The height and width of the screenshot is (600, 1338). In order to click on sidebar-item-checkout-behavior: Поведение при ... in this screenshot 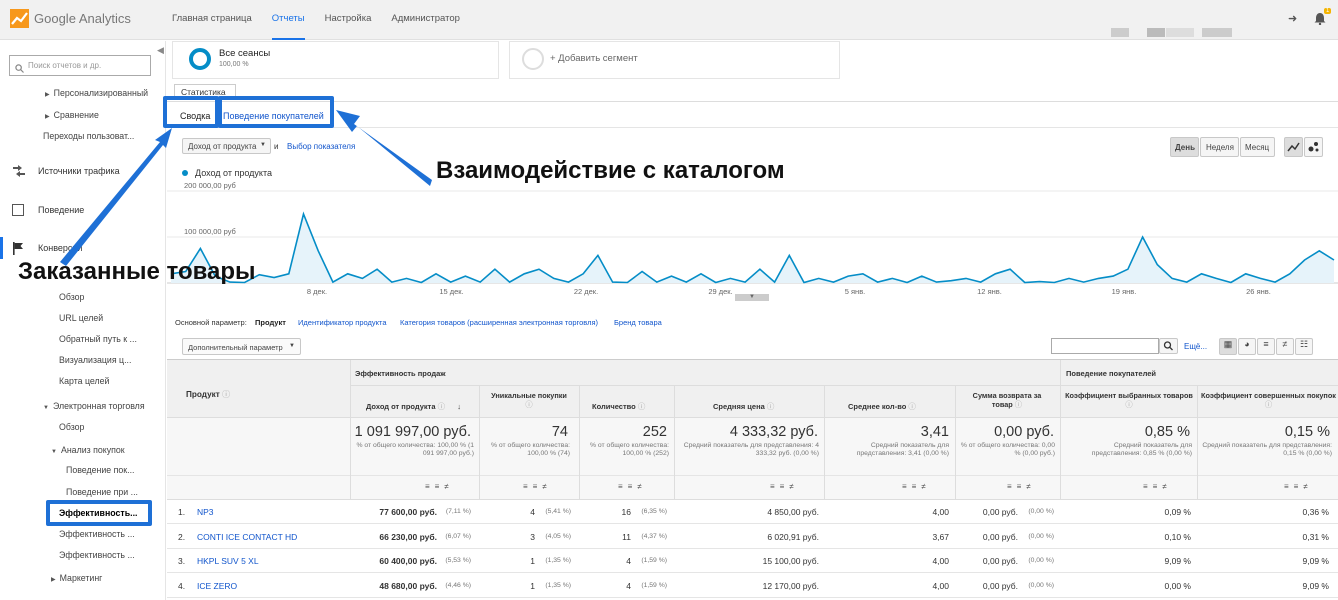, I will do `click(102, 492)`.